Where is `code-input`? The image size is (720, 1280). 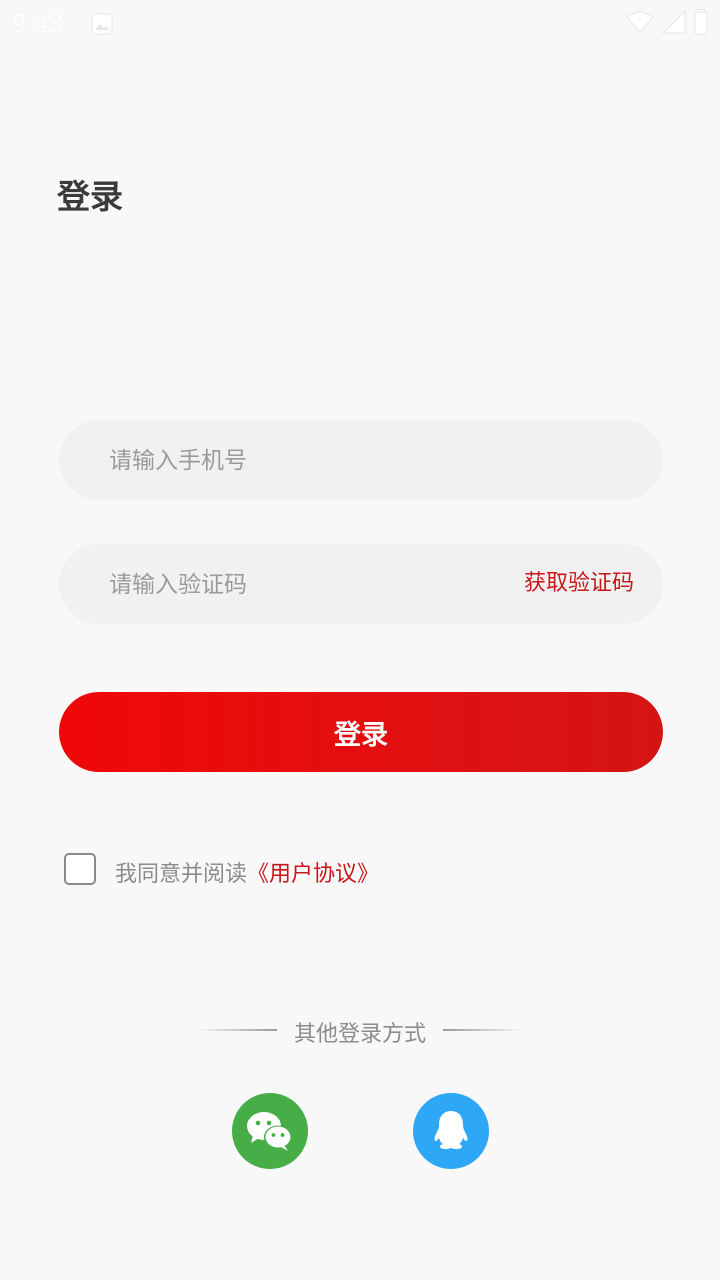
code-input is located at coordinates (309, 585).